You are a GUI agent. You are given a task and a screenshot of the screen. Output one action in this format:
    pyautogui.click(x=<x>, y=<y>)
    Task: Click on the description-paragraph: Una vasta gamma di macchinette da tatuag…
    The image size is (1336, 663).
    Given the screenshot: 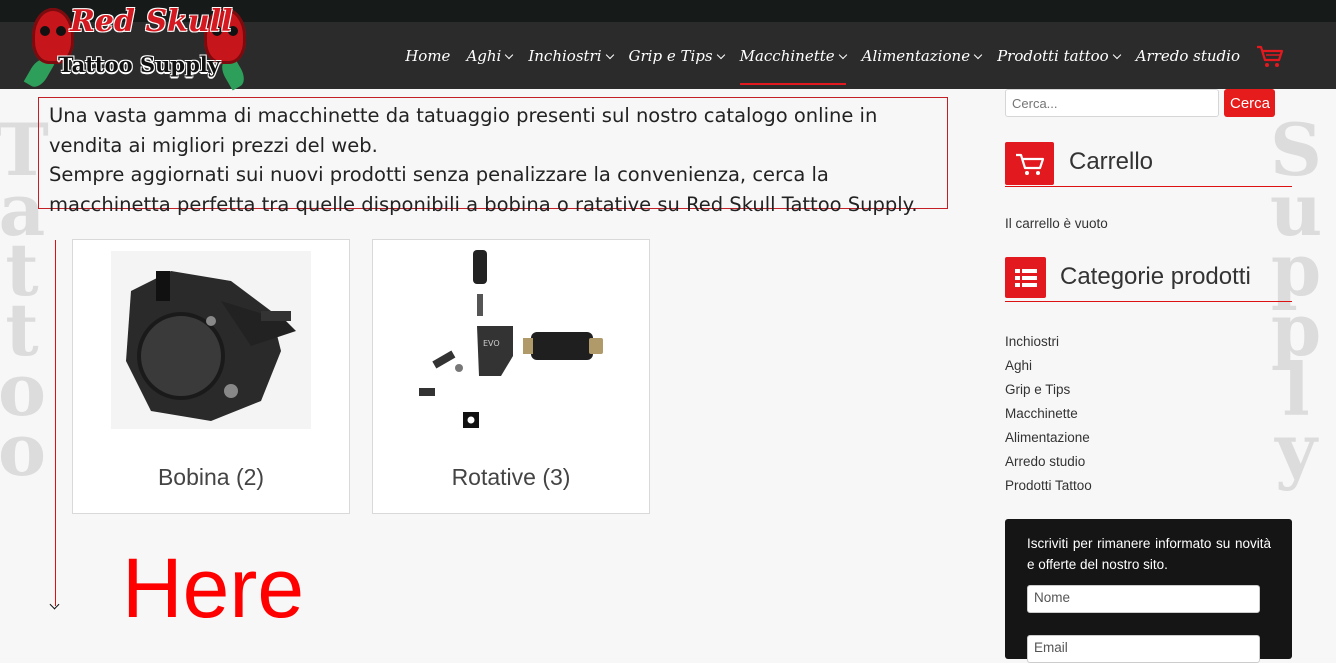 What is the action you would take?
    pyautogui.click(x=463, y=130)
    